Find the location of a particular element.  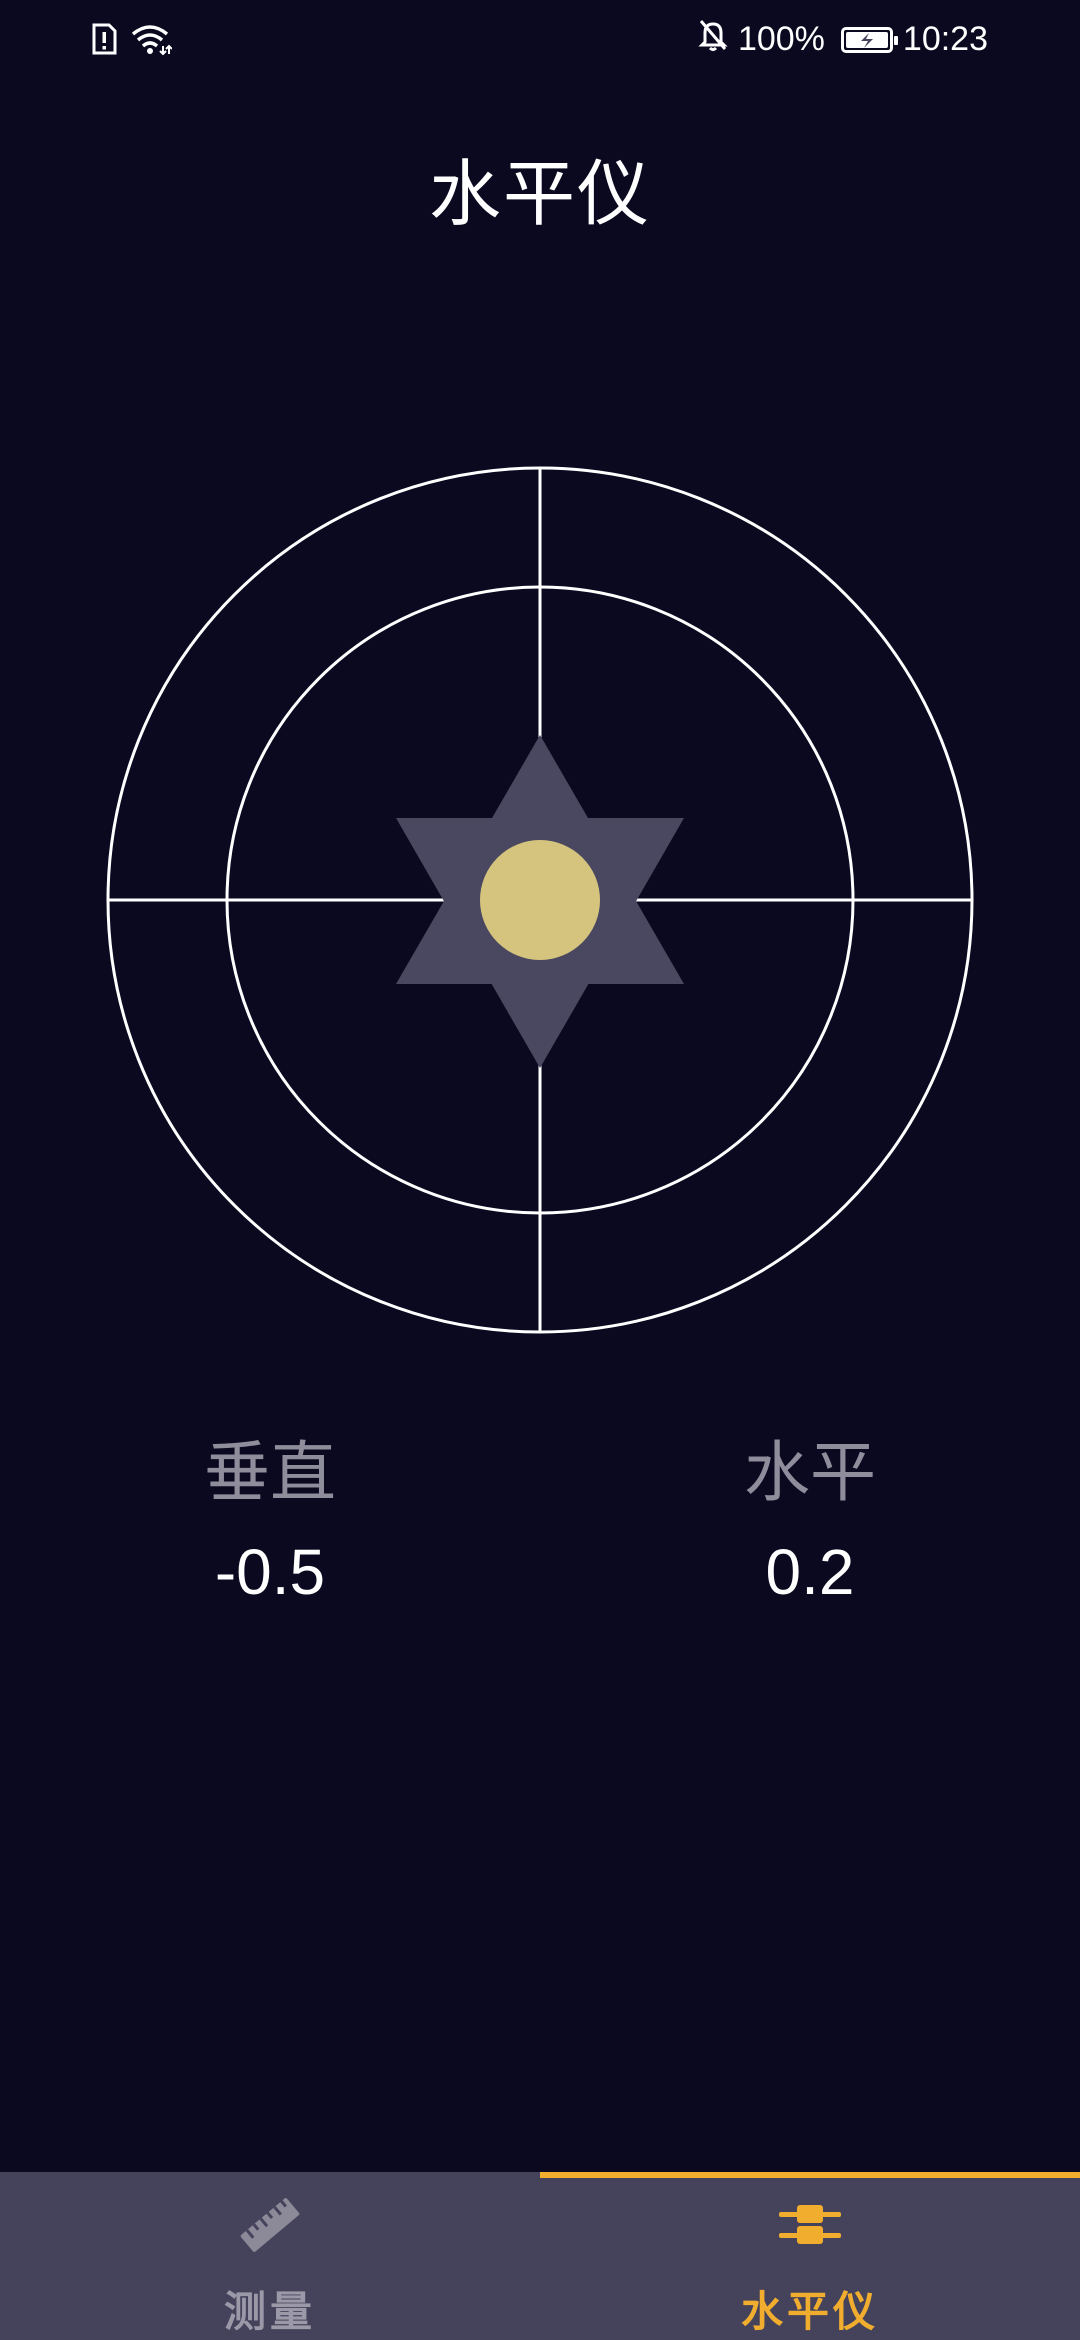

status-left is located at coordinates (131, 41).